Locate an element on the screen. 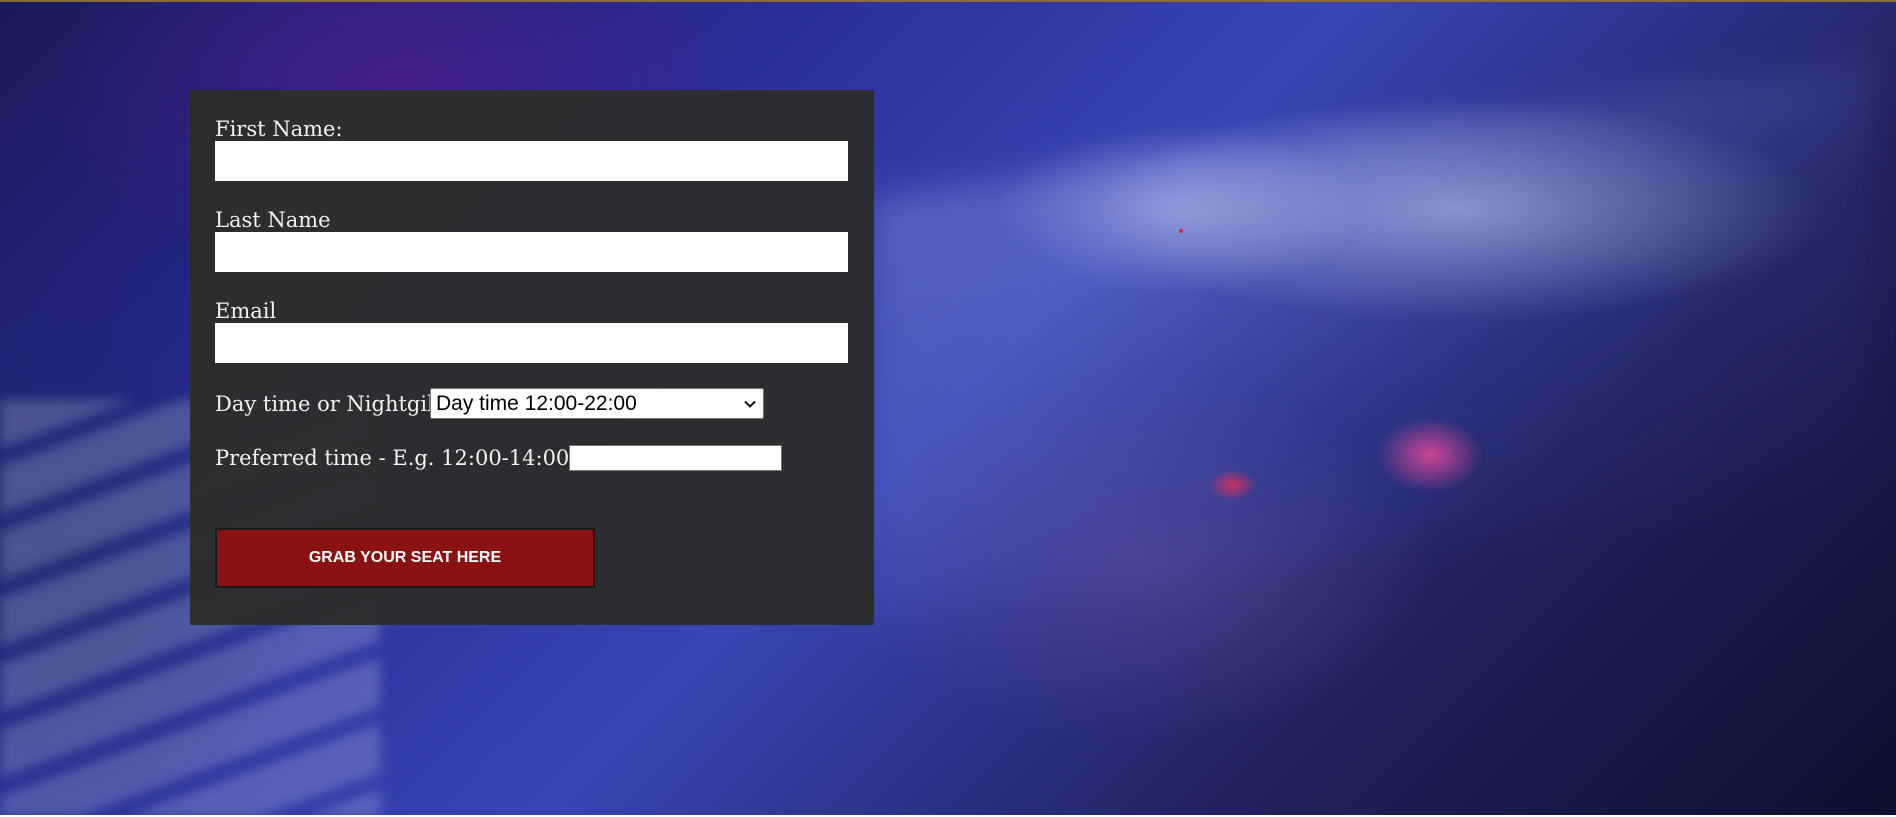 The image size is (1896, 817). email-input is located at coordinates (531, 343).